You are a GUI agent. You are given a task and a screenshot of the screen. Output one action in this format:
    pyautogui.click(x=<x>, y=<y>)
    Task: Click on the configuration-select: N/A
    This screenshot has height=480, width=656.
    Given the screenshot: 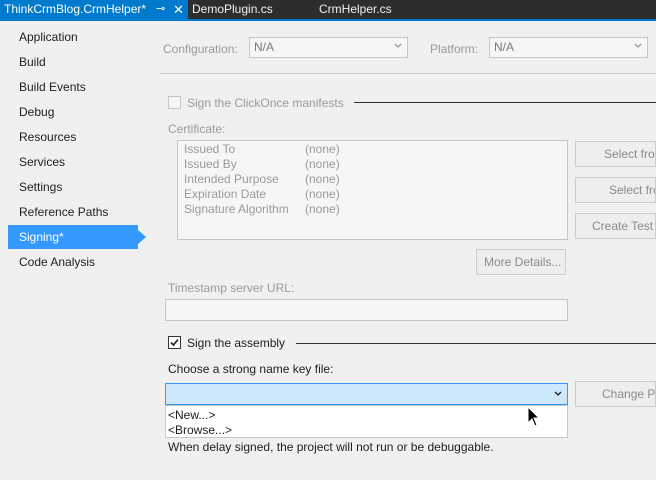 What is the action you would take?
    pyautogui.click(x=328, y=47)
    